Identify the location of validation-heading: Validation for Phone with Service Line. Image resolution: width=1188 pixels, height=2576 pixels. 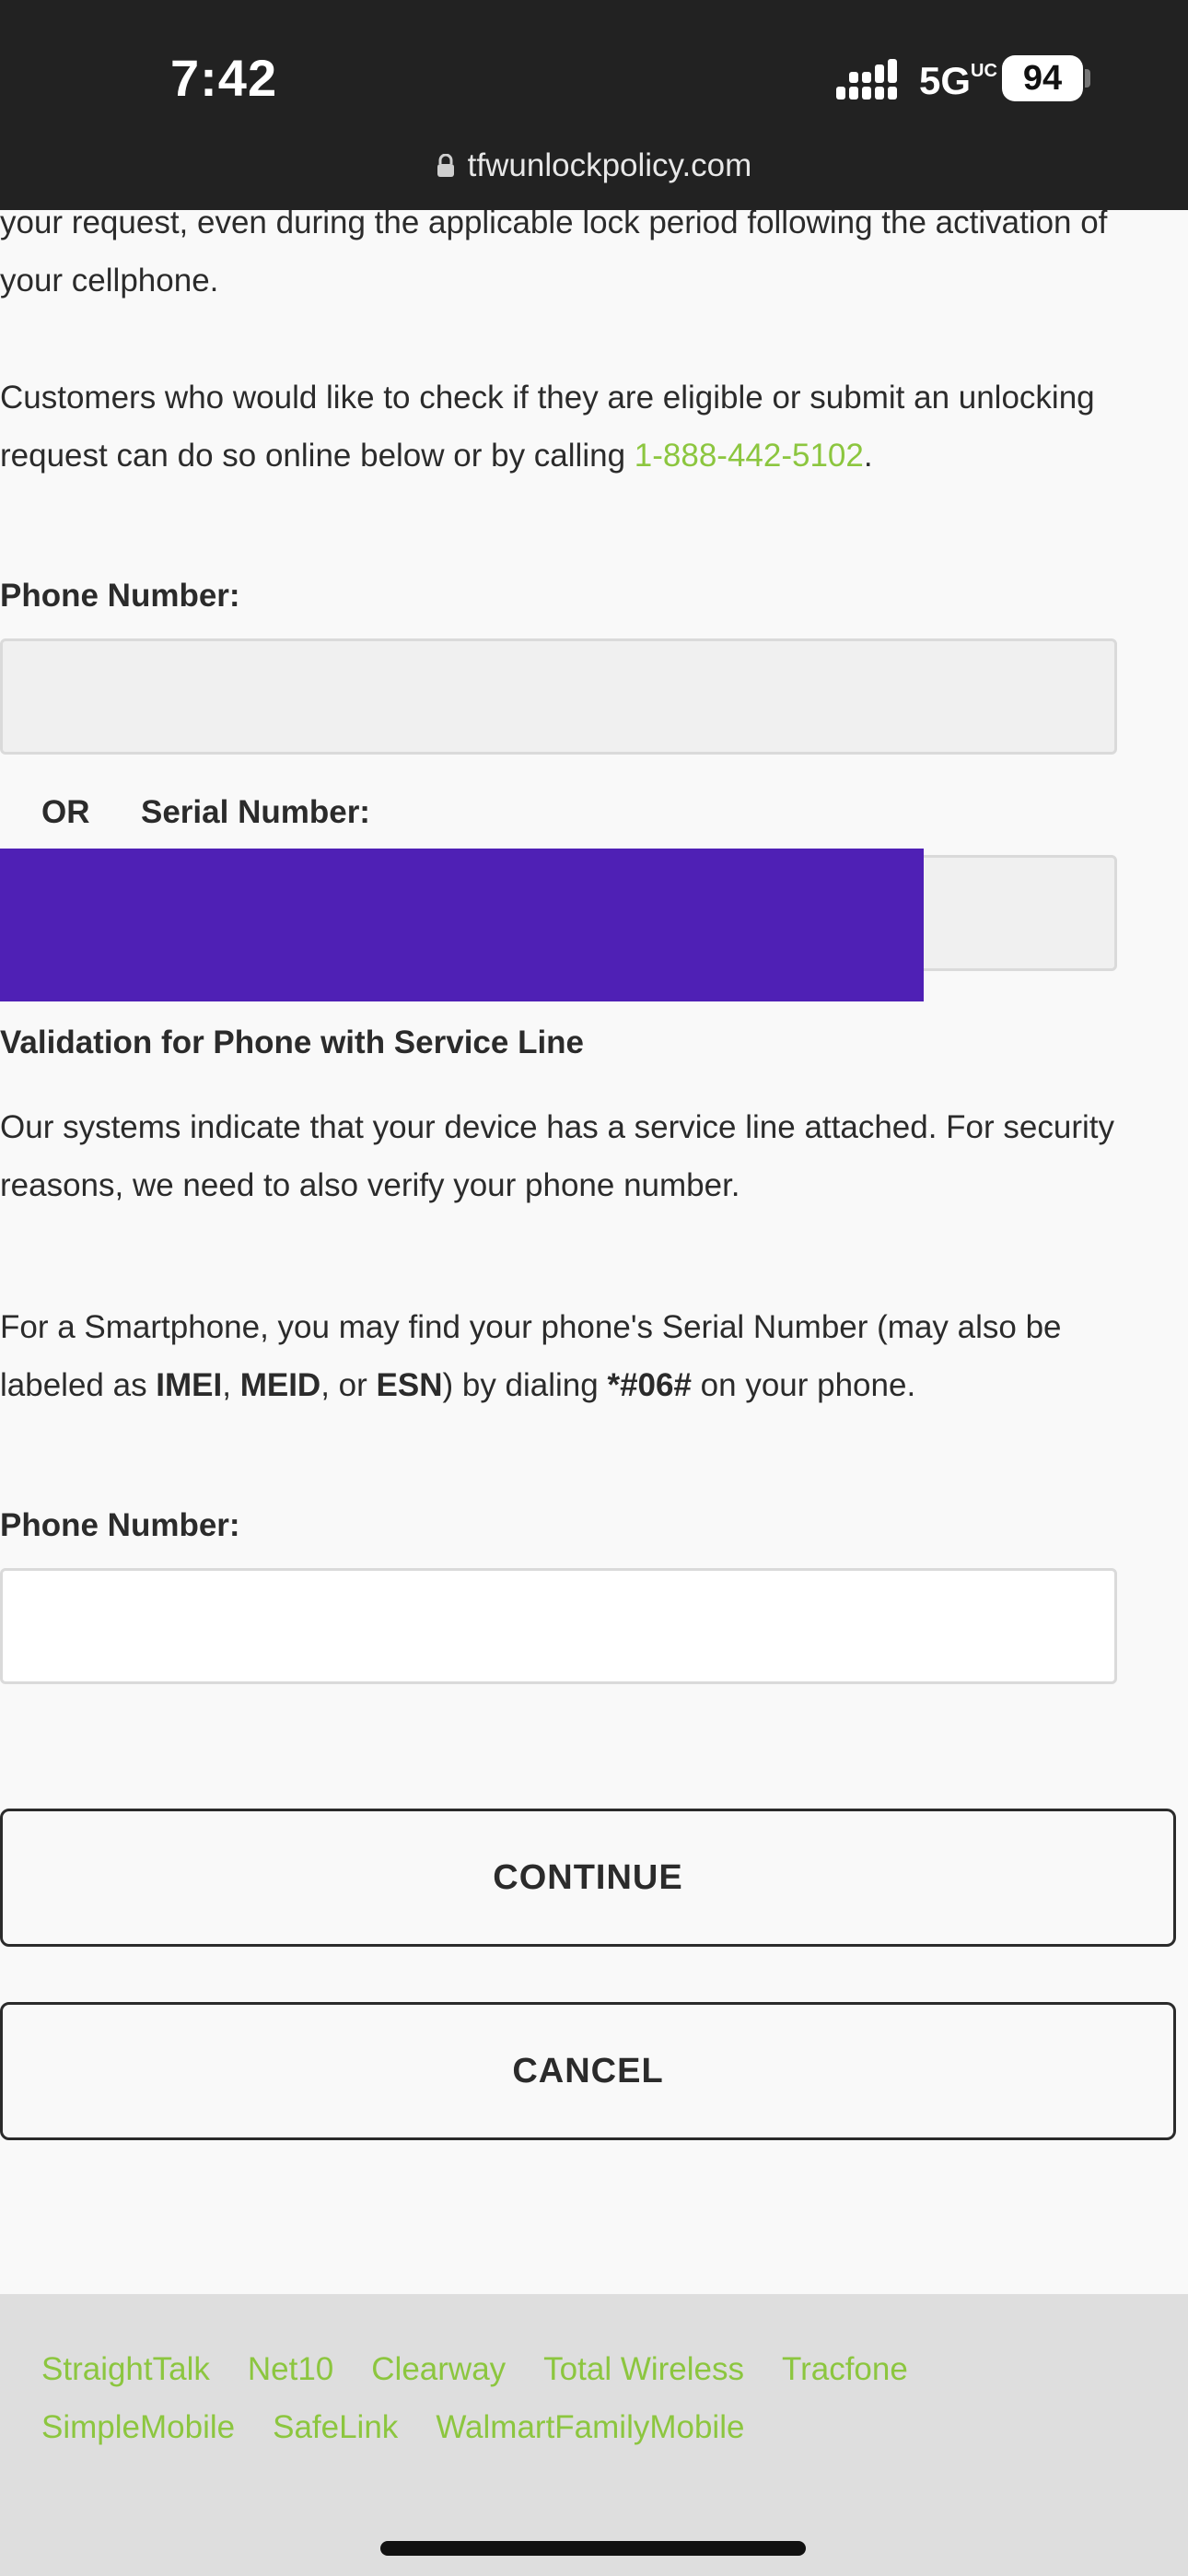
(292, 1042).